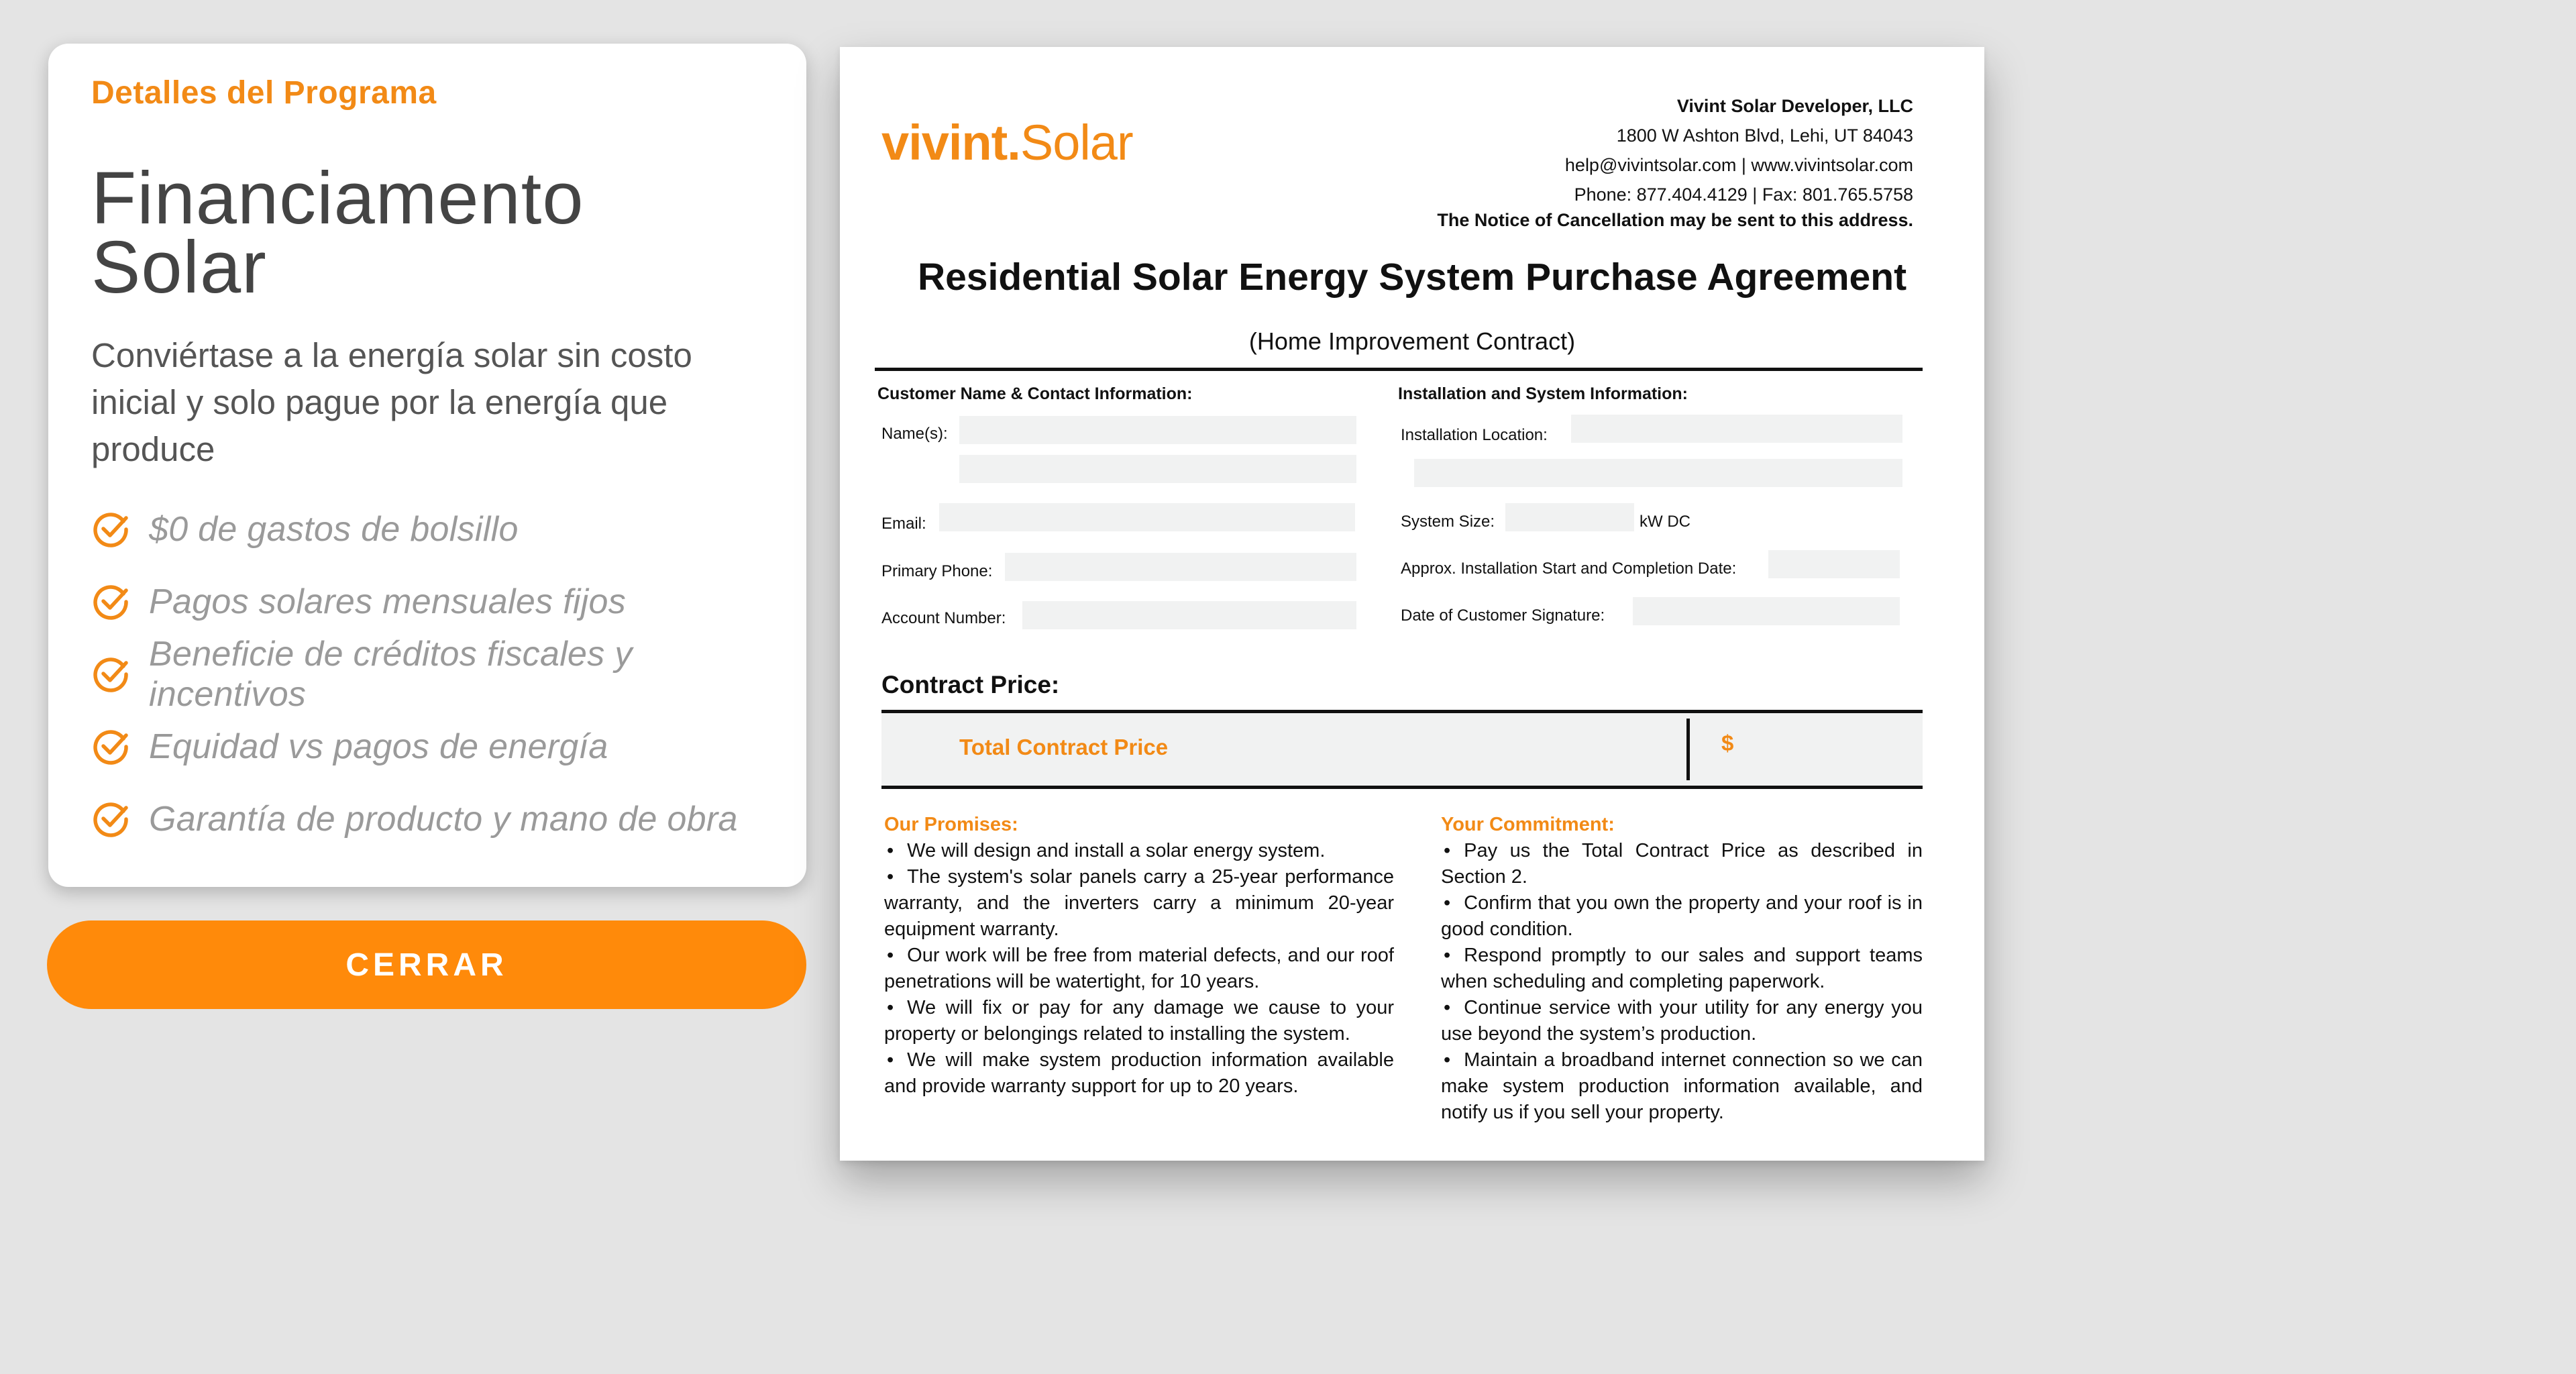  What do you see at coordinates (337, 232) in the screenshot?
I see `card-title: Financiamento Solar` at bounding box center [337, 232].